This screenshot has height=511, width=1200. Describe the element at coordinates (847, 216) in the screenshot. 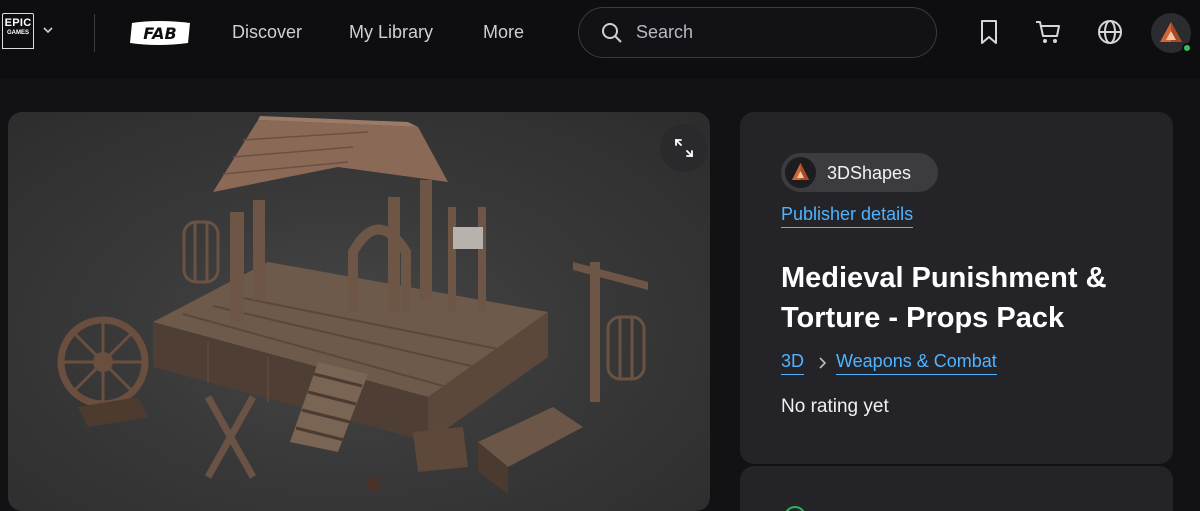

I see `publisher-details-link: Publisher details` at that location.